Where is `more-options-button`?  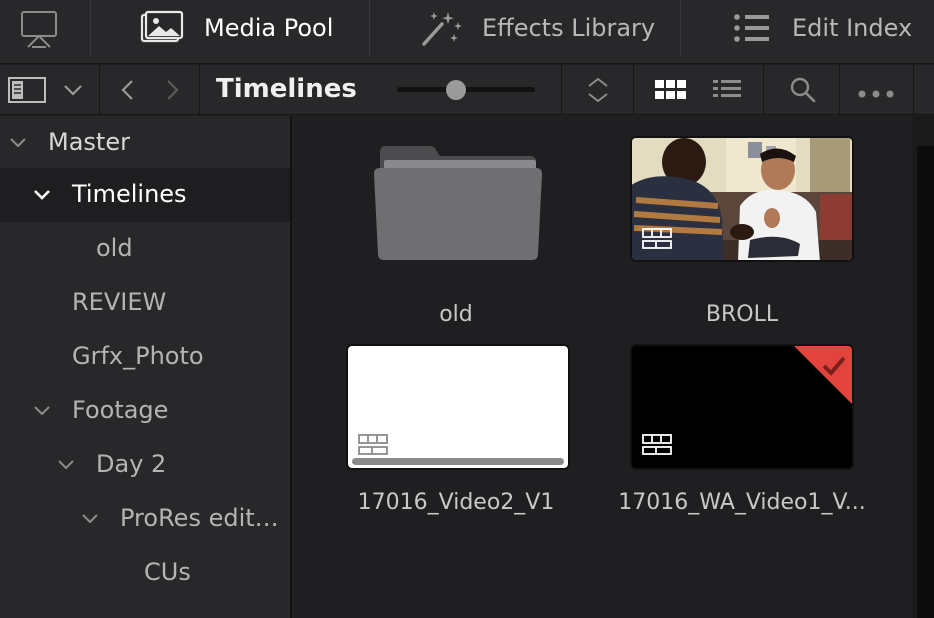
more-options-button is located at coordinates (877, 90).